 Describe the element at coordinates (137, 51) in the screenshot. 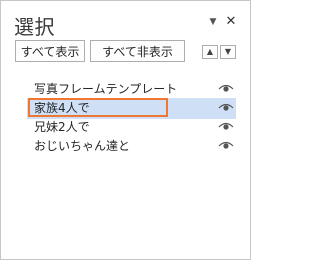

I see `hide-all-button: すべて非表示` at that location.